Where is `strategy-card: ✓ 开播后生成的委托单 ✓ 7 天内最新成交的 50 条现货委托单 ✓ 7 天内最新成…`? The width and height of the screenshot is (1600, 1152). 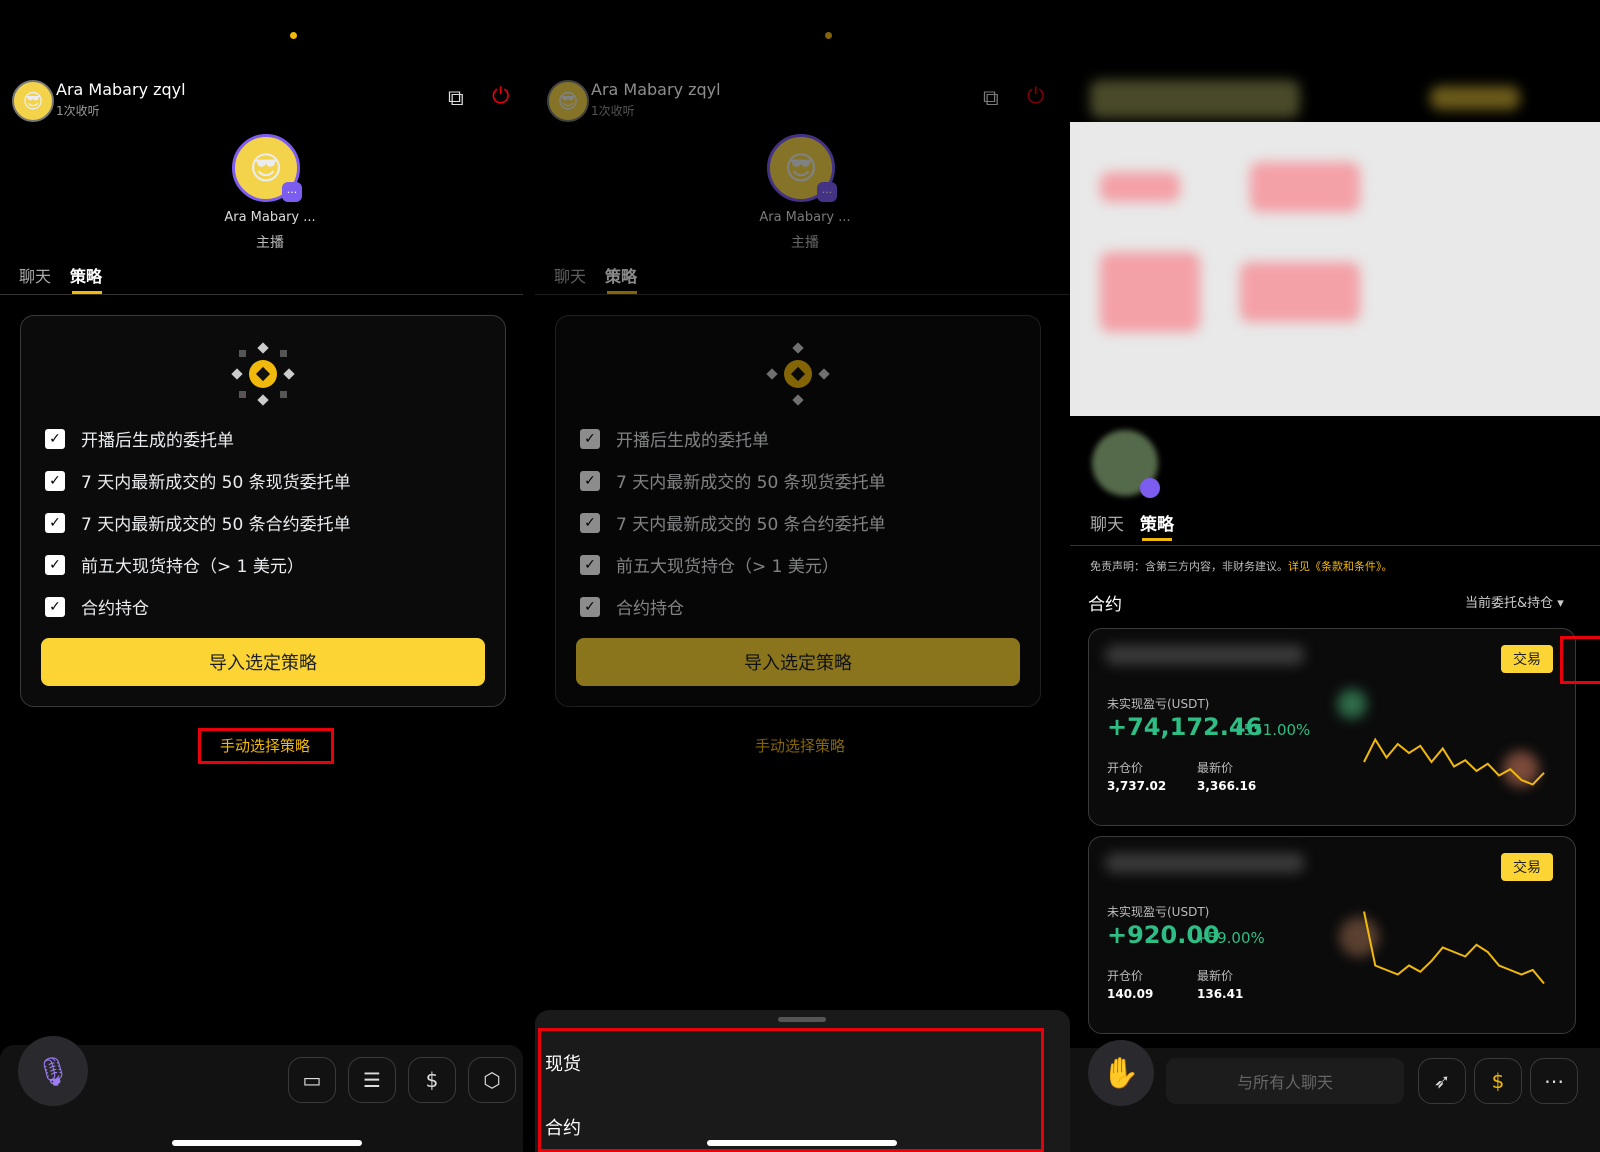 strategy-card: ✓ 开播后生成的委托单 ✓ 7 天内最新成交的 50 条现货委托单 ✓ 7 天内最新成… is located at coordinates (263, 511).